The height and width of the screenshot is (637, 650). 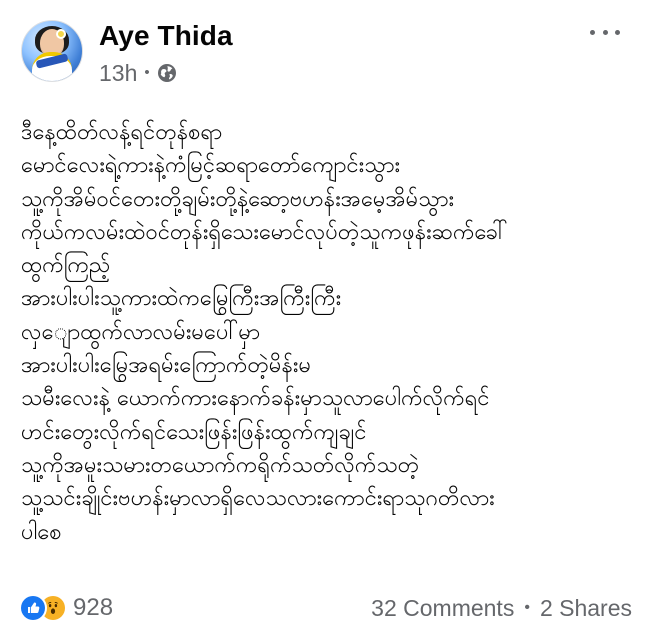 I want to click on globe-icon, so click(x=167, y=73).